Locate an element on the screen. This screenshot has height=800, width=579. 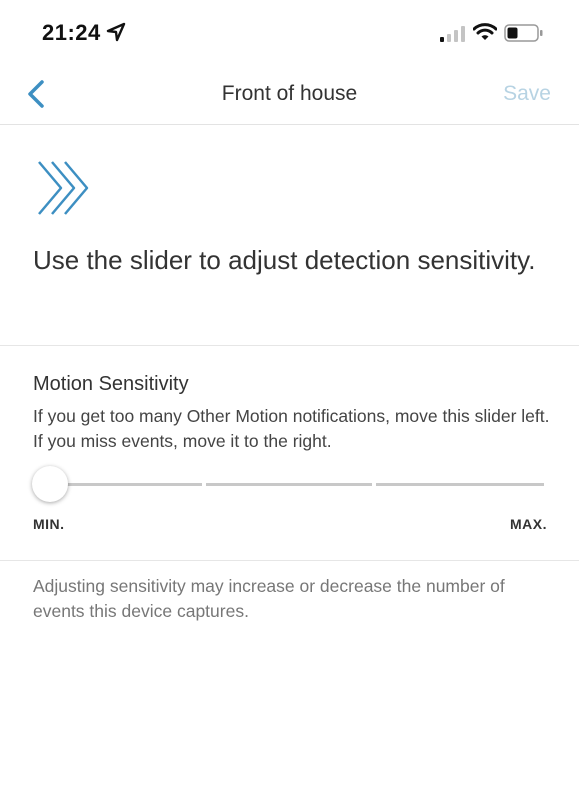
status-time: 21:24 is located at coordinates (71, 32).